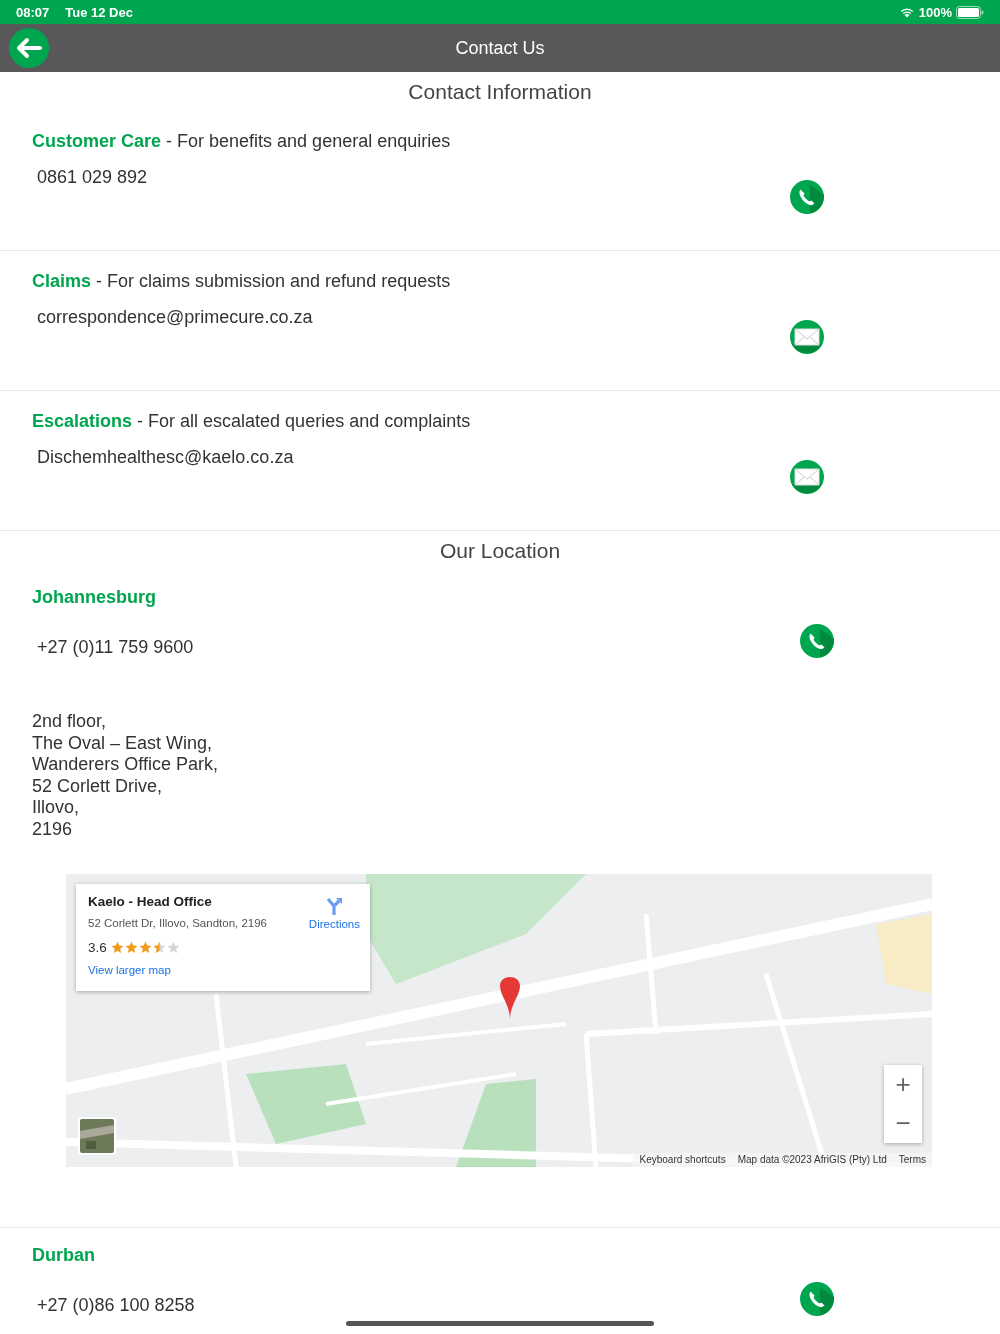 The image size is (1000, 1334). What do you see at coordinates (416, 647) in the screenshot?
I see `phone-number: +27 (0)11 759 9600` at bounding box center [416, 647].